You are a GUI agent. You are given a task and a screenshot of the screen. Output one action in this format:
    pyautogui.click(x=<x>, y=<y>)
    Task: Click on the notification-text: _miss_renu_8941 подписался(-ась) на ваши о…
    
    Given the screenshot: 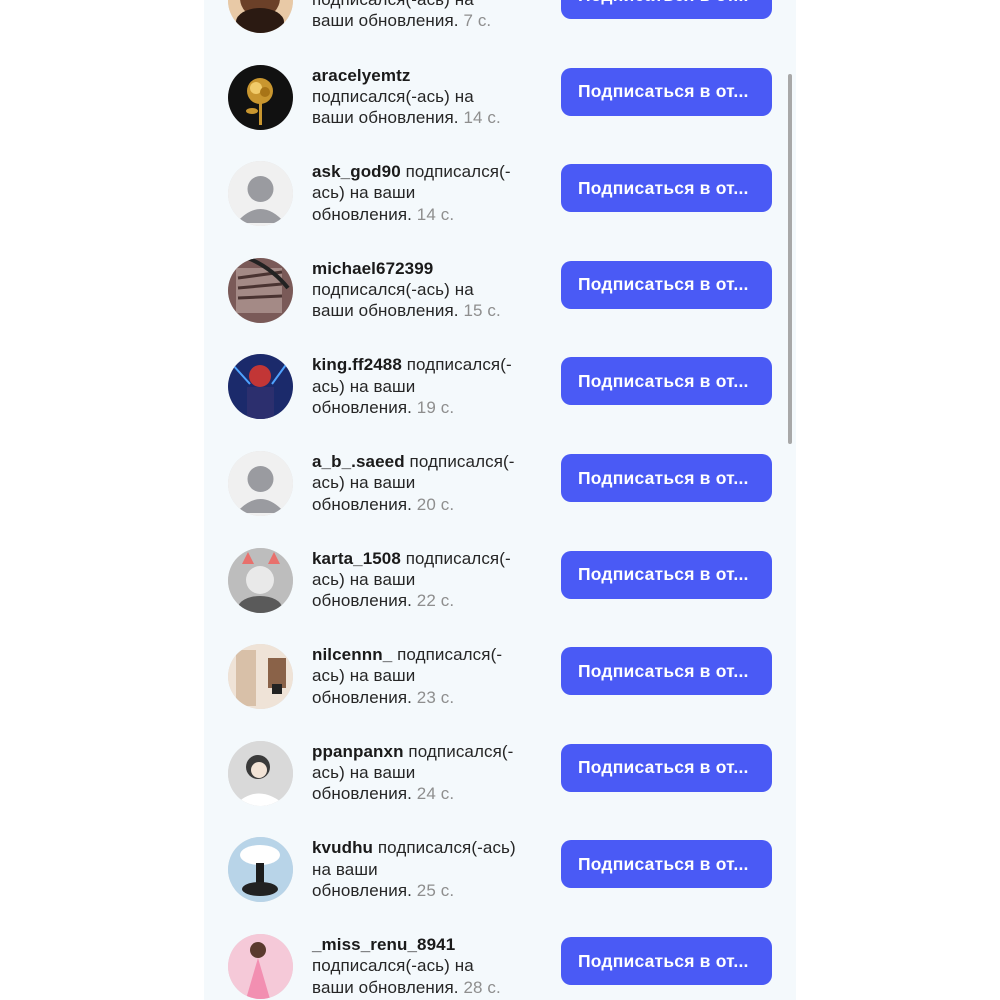 What is the action you would take?
    pyautogui.click(x=429, y=966)
    